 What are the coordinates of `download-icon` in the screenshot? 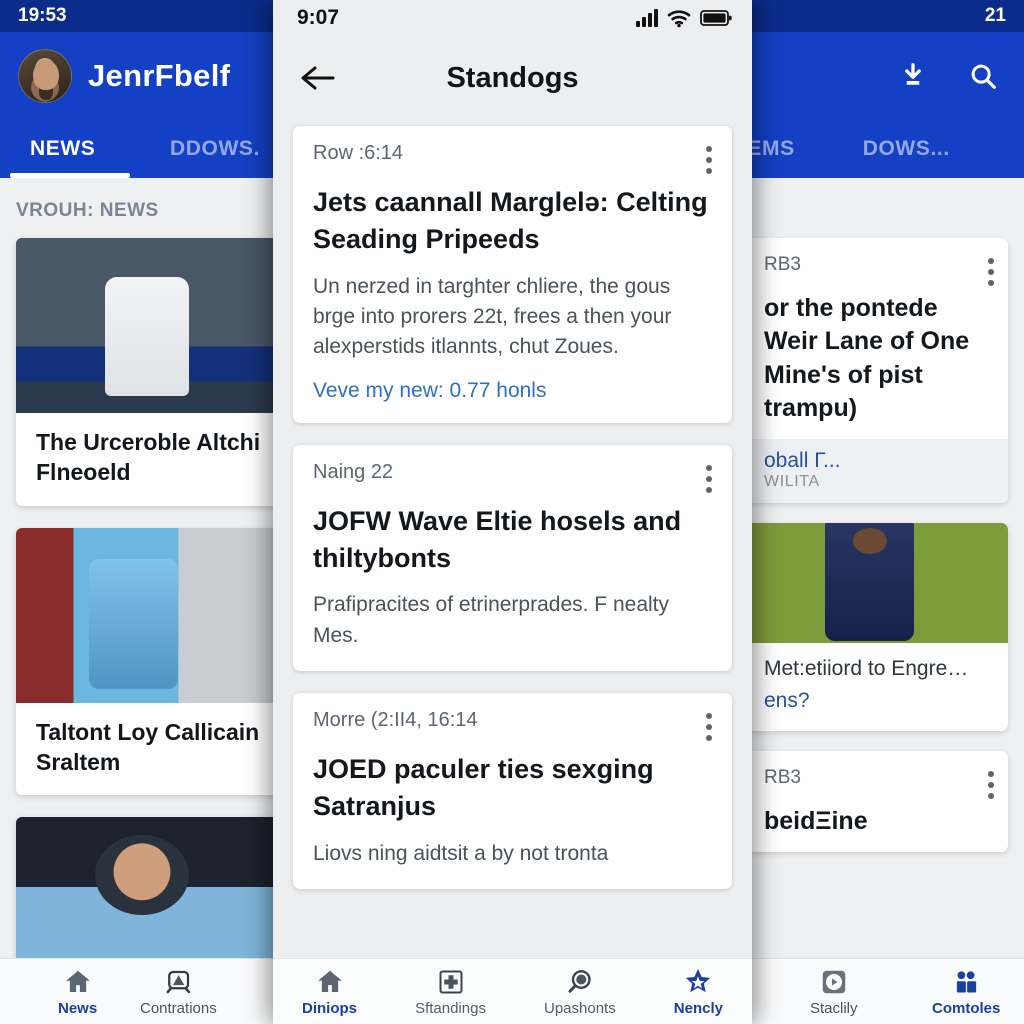 It's located at (913, 76).